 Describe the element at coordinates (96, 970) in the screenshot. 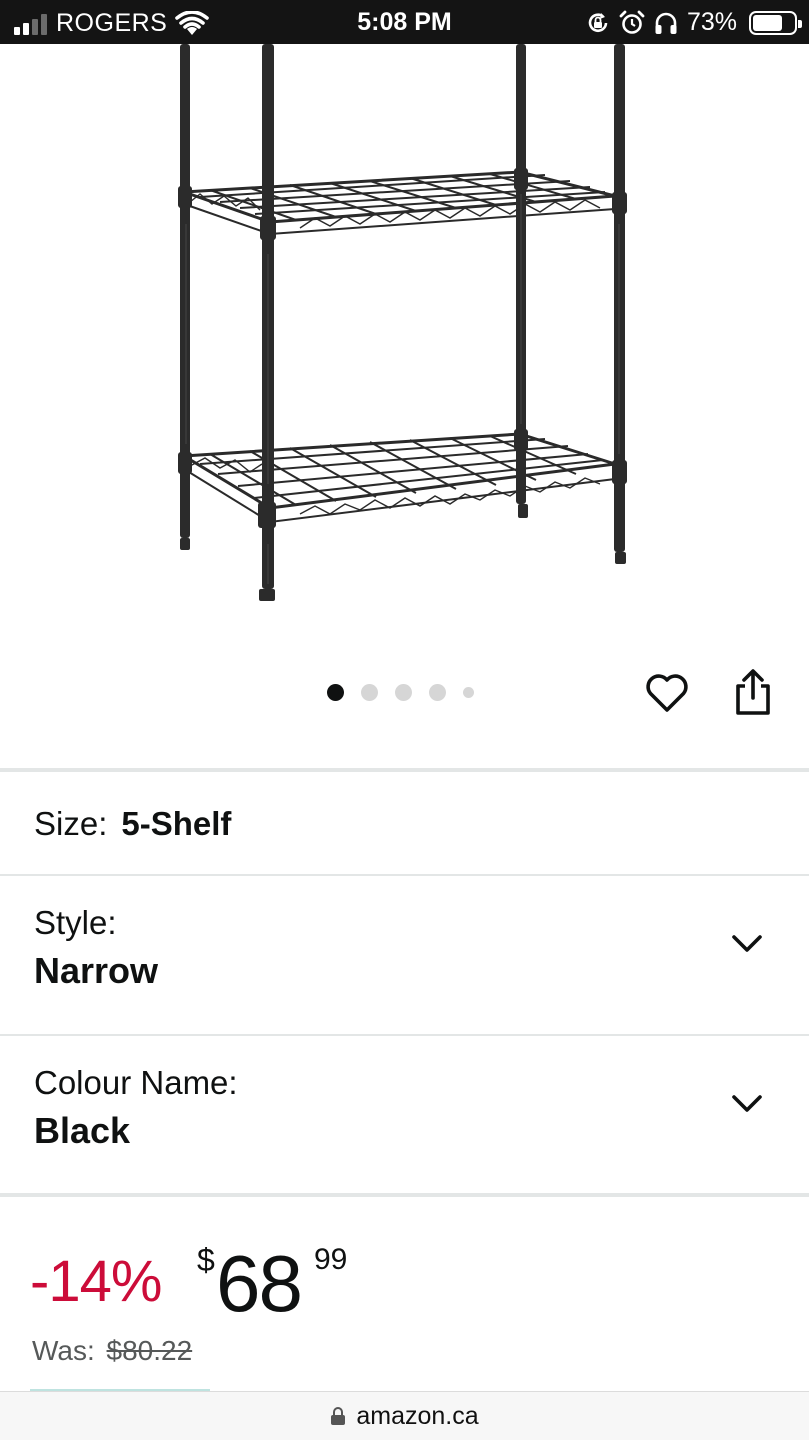

I see `style-value: Narrow` at that location.